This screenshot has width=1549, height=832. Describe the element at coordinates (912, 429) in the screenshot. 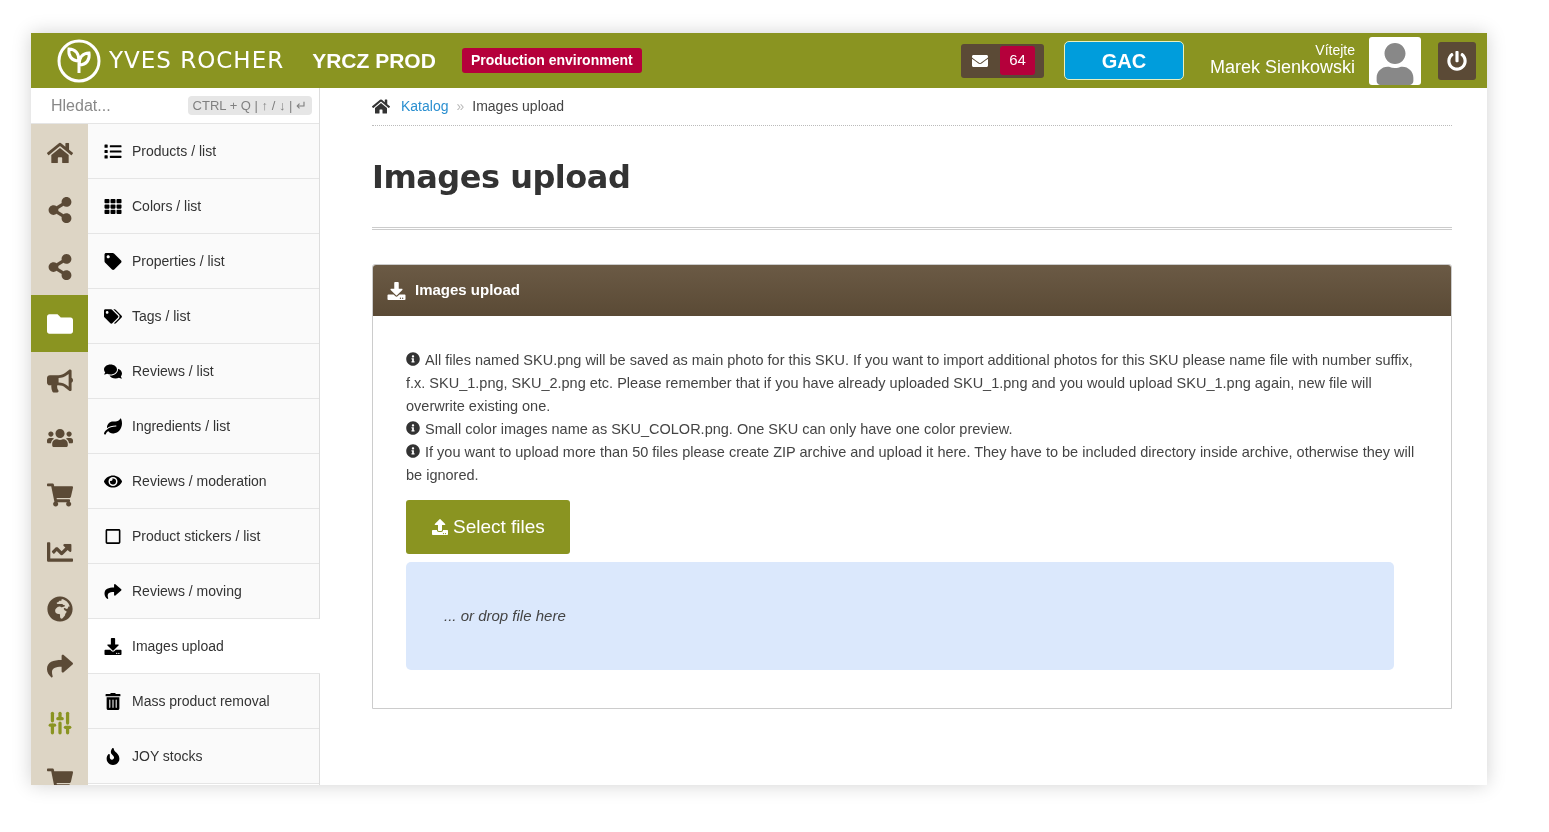

I see `info-note: Small color images name as SKU_COLOR.png. One SKU can only have one color preview.` at that location.